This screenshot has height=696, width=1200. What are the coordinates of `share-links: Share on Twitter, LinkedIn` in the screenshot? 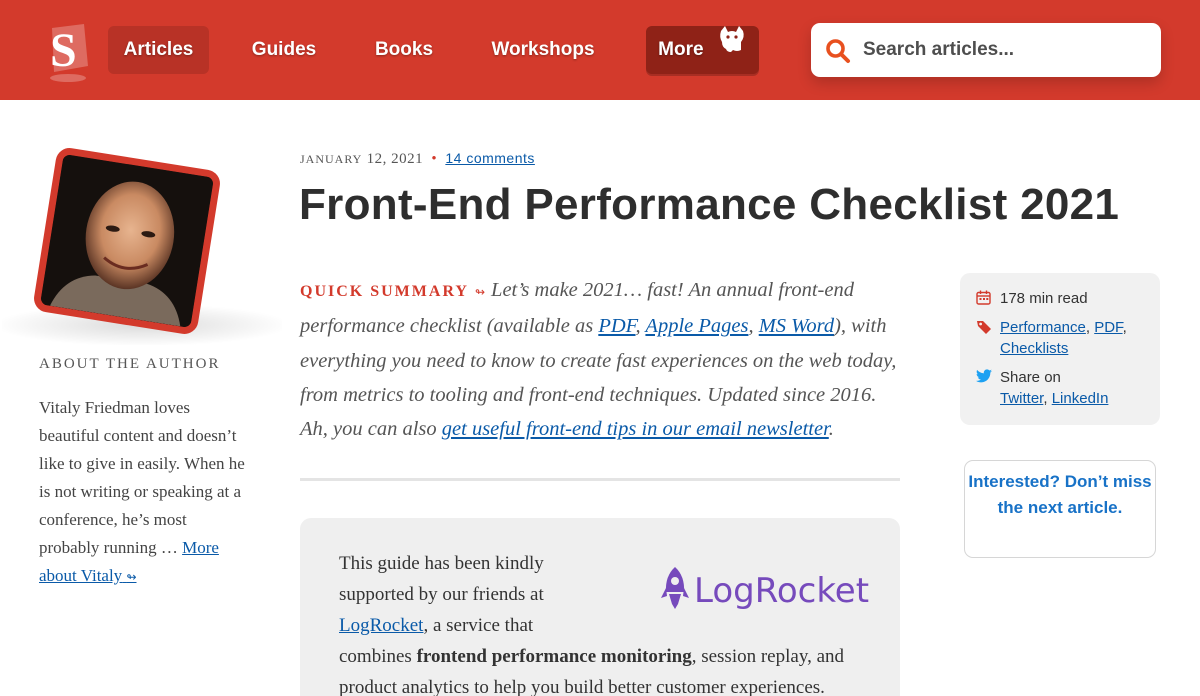 It's located at (1054, 388).